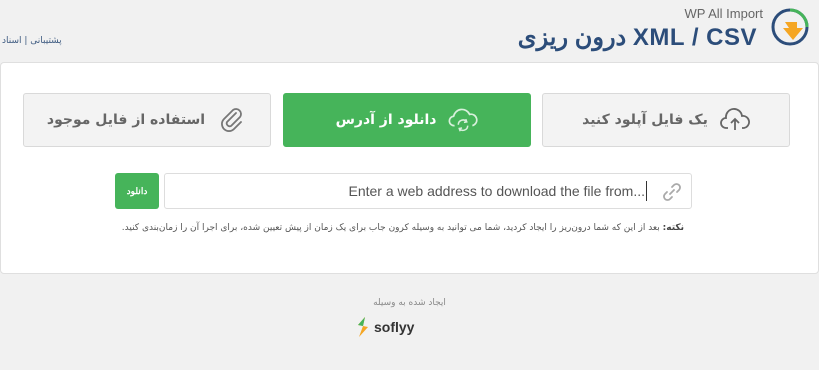 This screenshot has width=819, height=370. I want to click on page-title: درون ریزی XML / CSV, so click(637, 37).